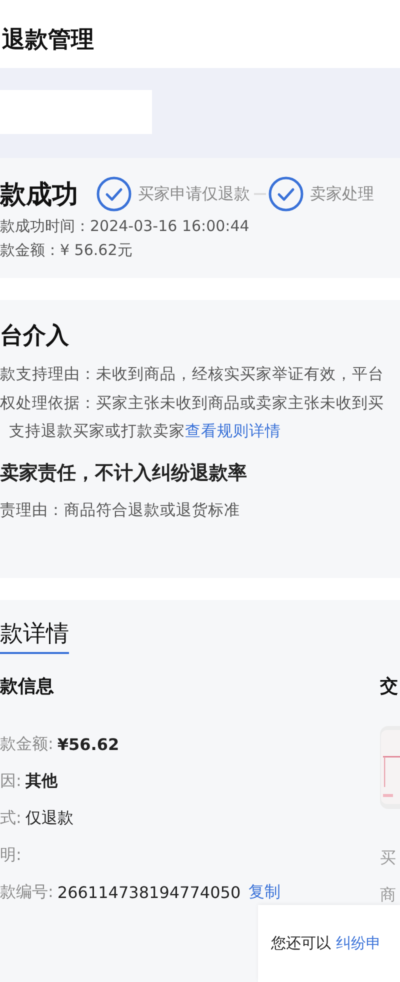 The width and height of the screenshot is (400, 982). Describe the element at coordinates (11, 855) in the screenshot. I see `field-label: 明:` at that location.